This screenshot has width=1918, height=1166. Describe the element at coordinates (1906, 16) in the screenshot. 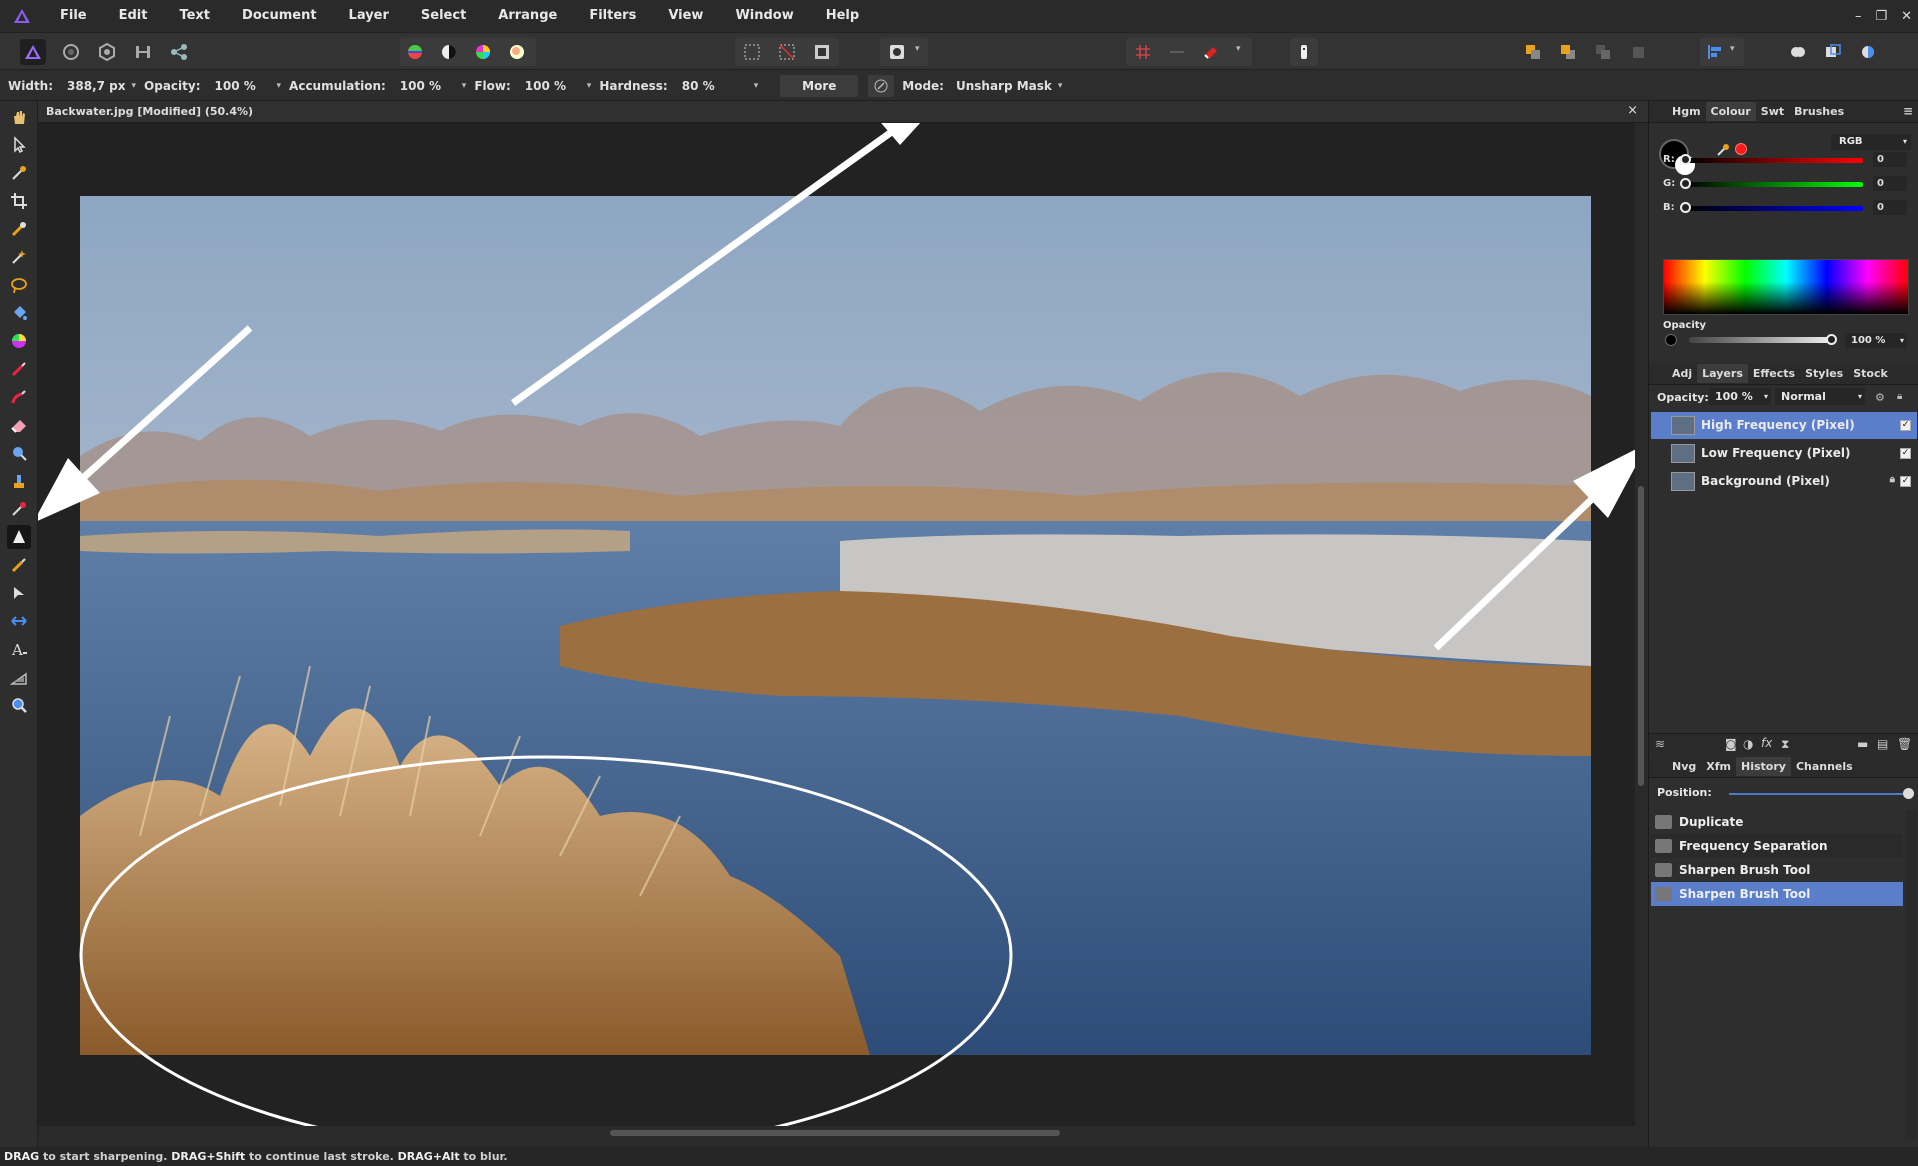

I see `close-window-button: ✕` at that location.